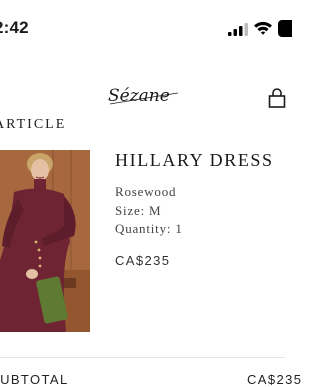 The height and width of the screenshot is (387, 320). What do you see at coordinates (138, 210) in the screenshot?
I see `product-size: Size: M` at bounding box center [138, 210].